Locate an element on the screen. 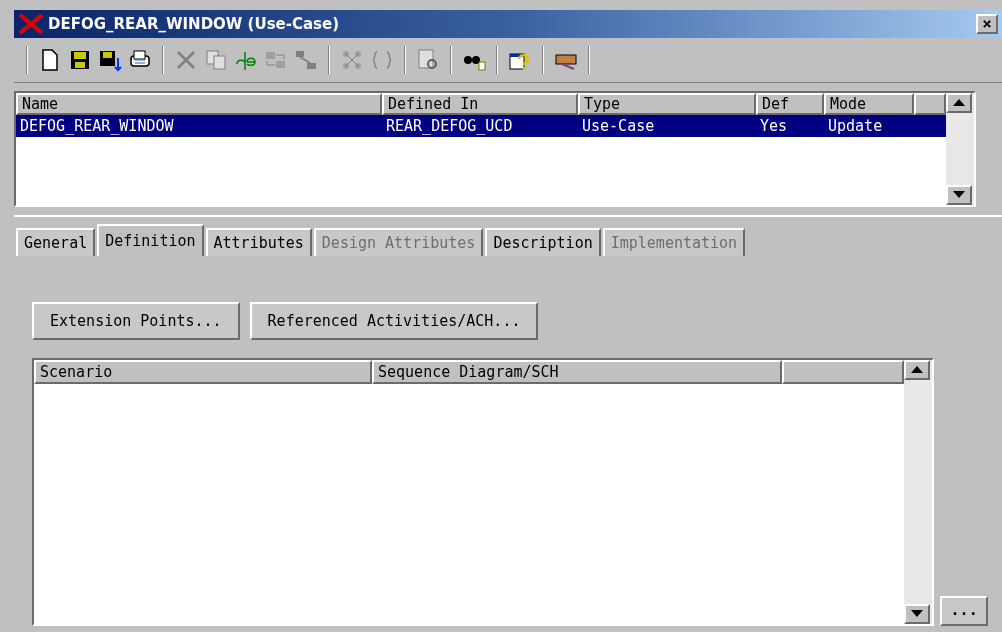 Image resolution: width=1002 pixels, height=632 pixels. list-cell-text: DEFOG_REAR_WINDOW is located at coordinates (97, 126).